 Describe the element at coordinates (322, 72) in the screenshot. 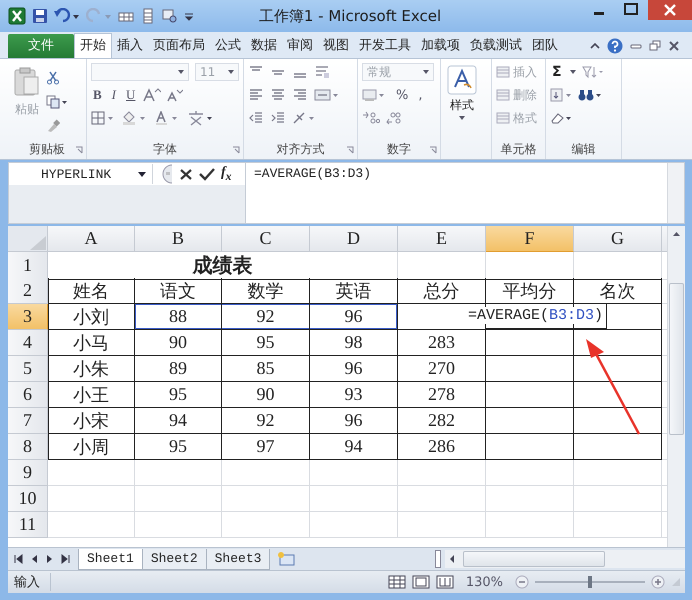

I see `wrap-text-icon` at that location.